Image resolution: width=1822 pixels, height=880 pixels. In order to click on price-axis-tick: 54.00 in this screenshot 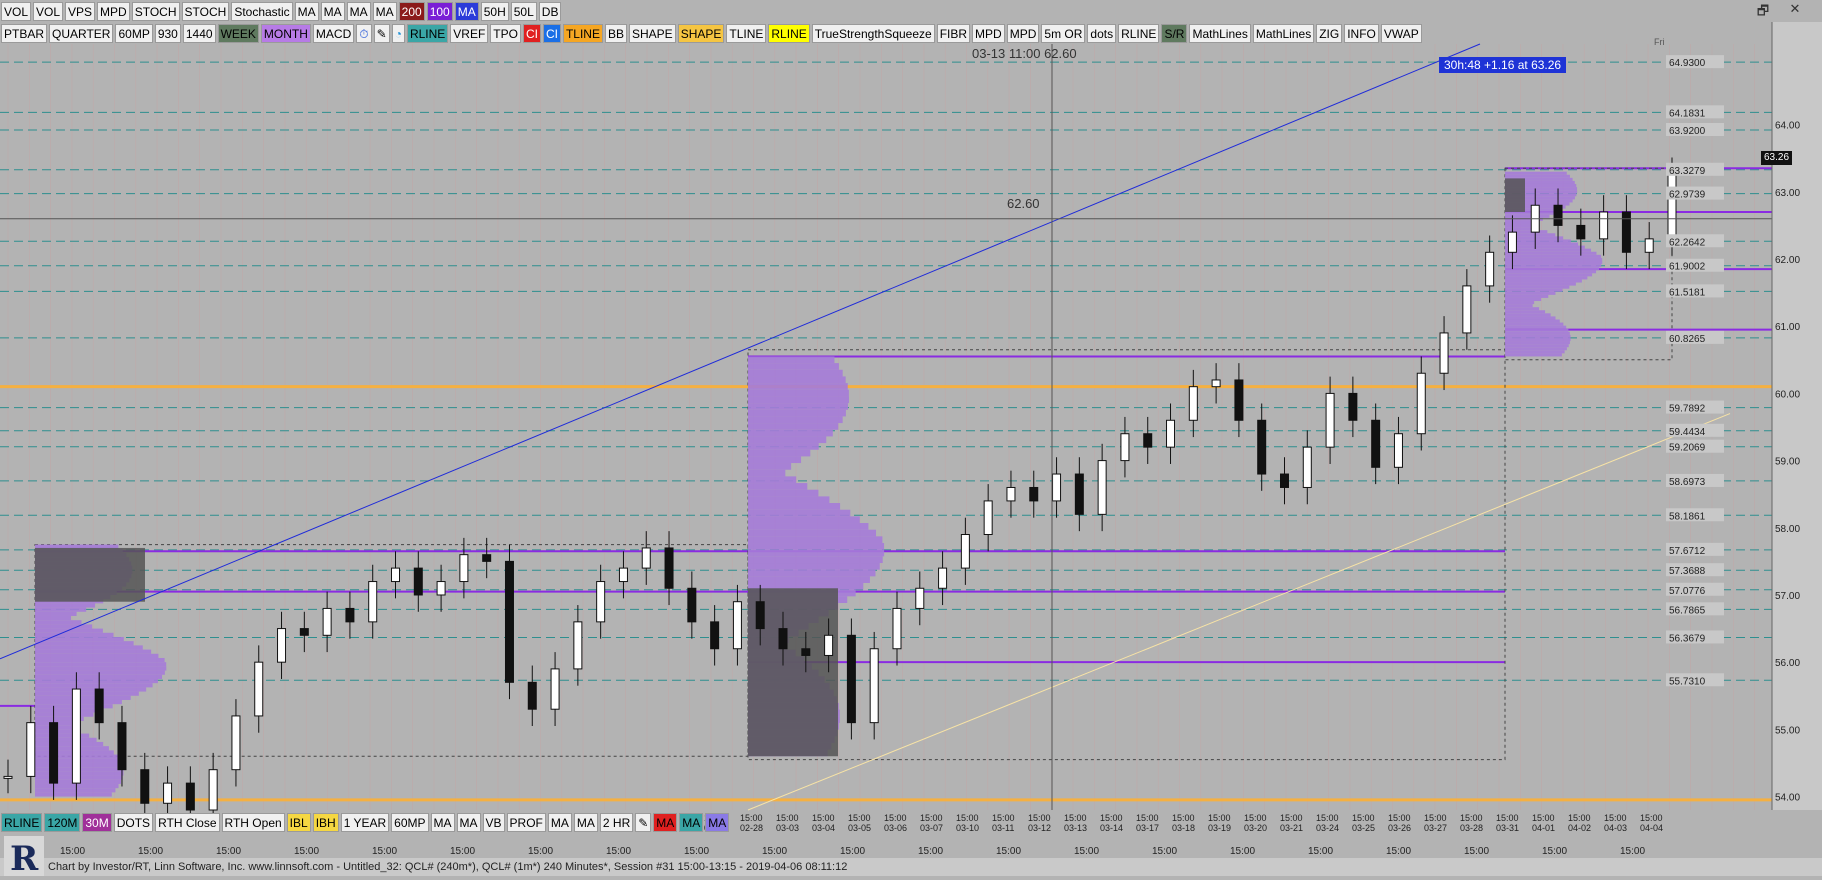, I will do `click(1787, 798)`.